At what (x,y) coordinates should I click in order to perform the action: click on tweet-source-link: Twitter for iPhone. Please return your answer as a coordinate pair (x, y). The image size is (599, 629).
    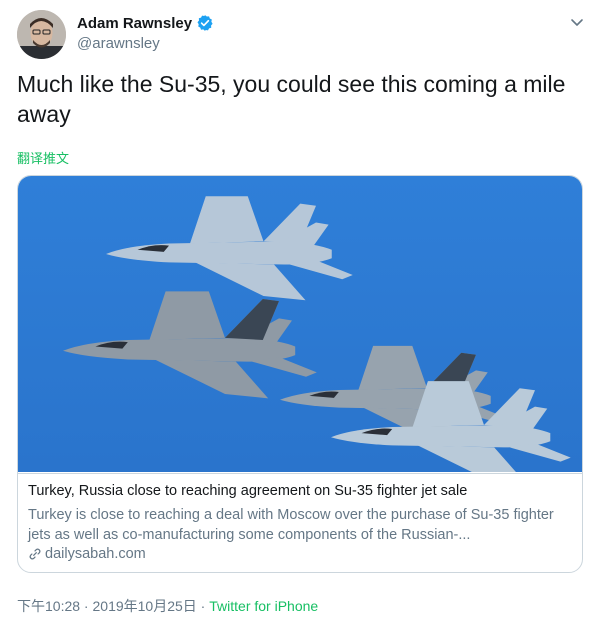
    Looking at the image, I should click on (263, 606).